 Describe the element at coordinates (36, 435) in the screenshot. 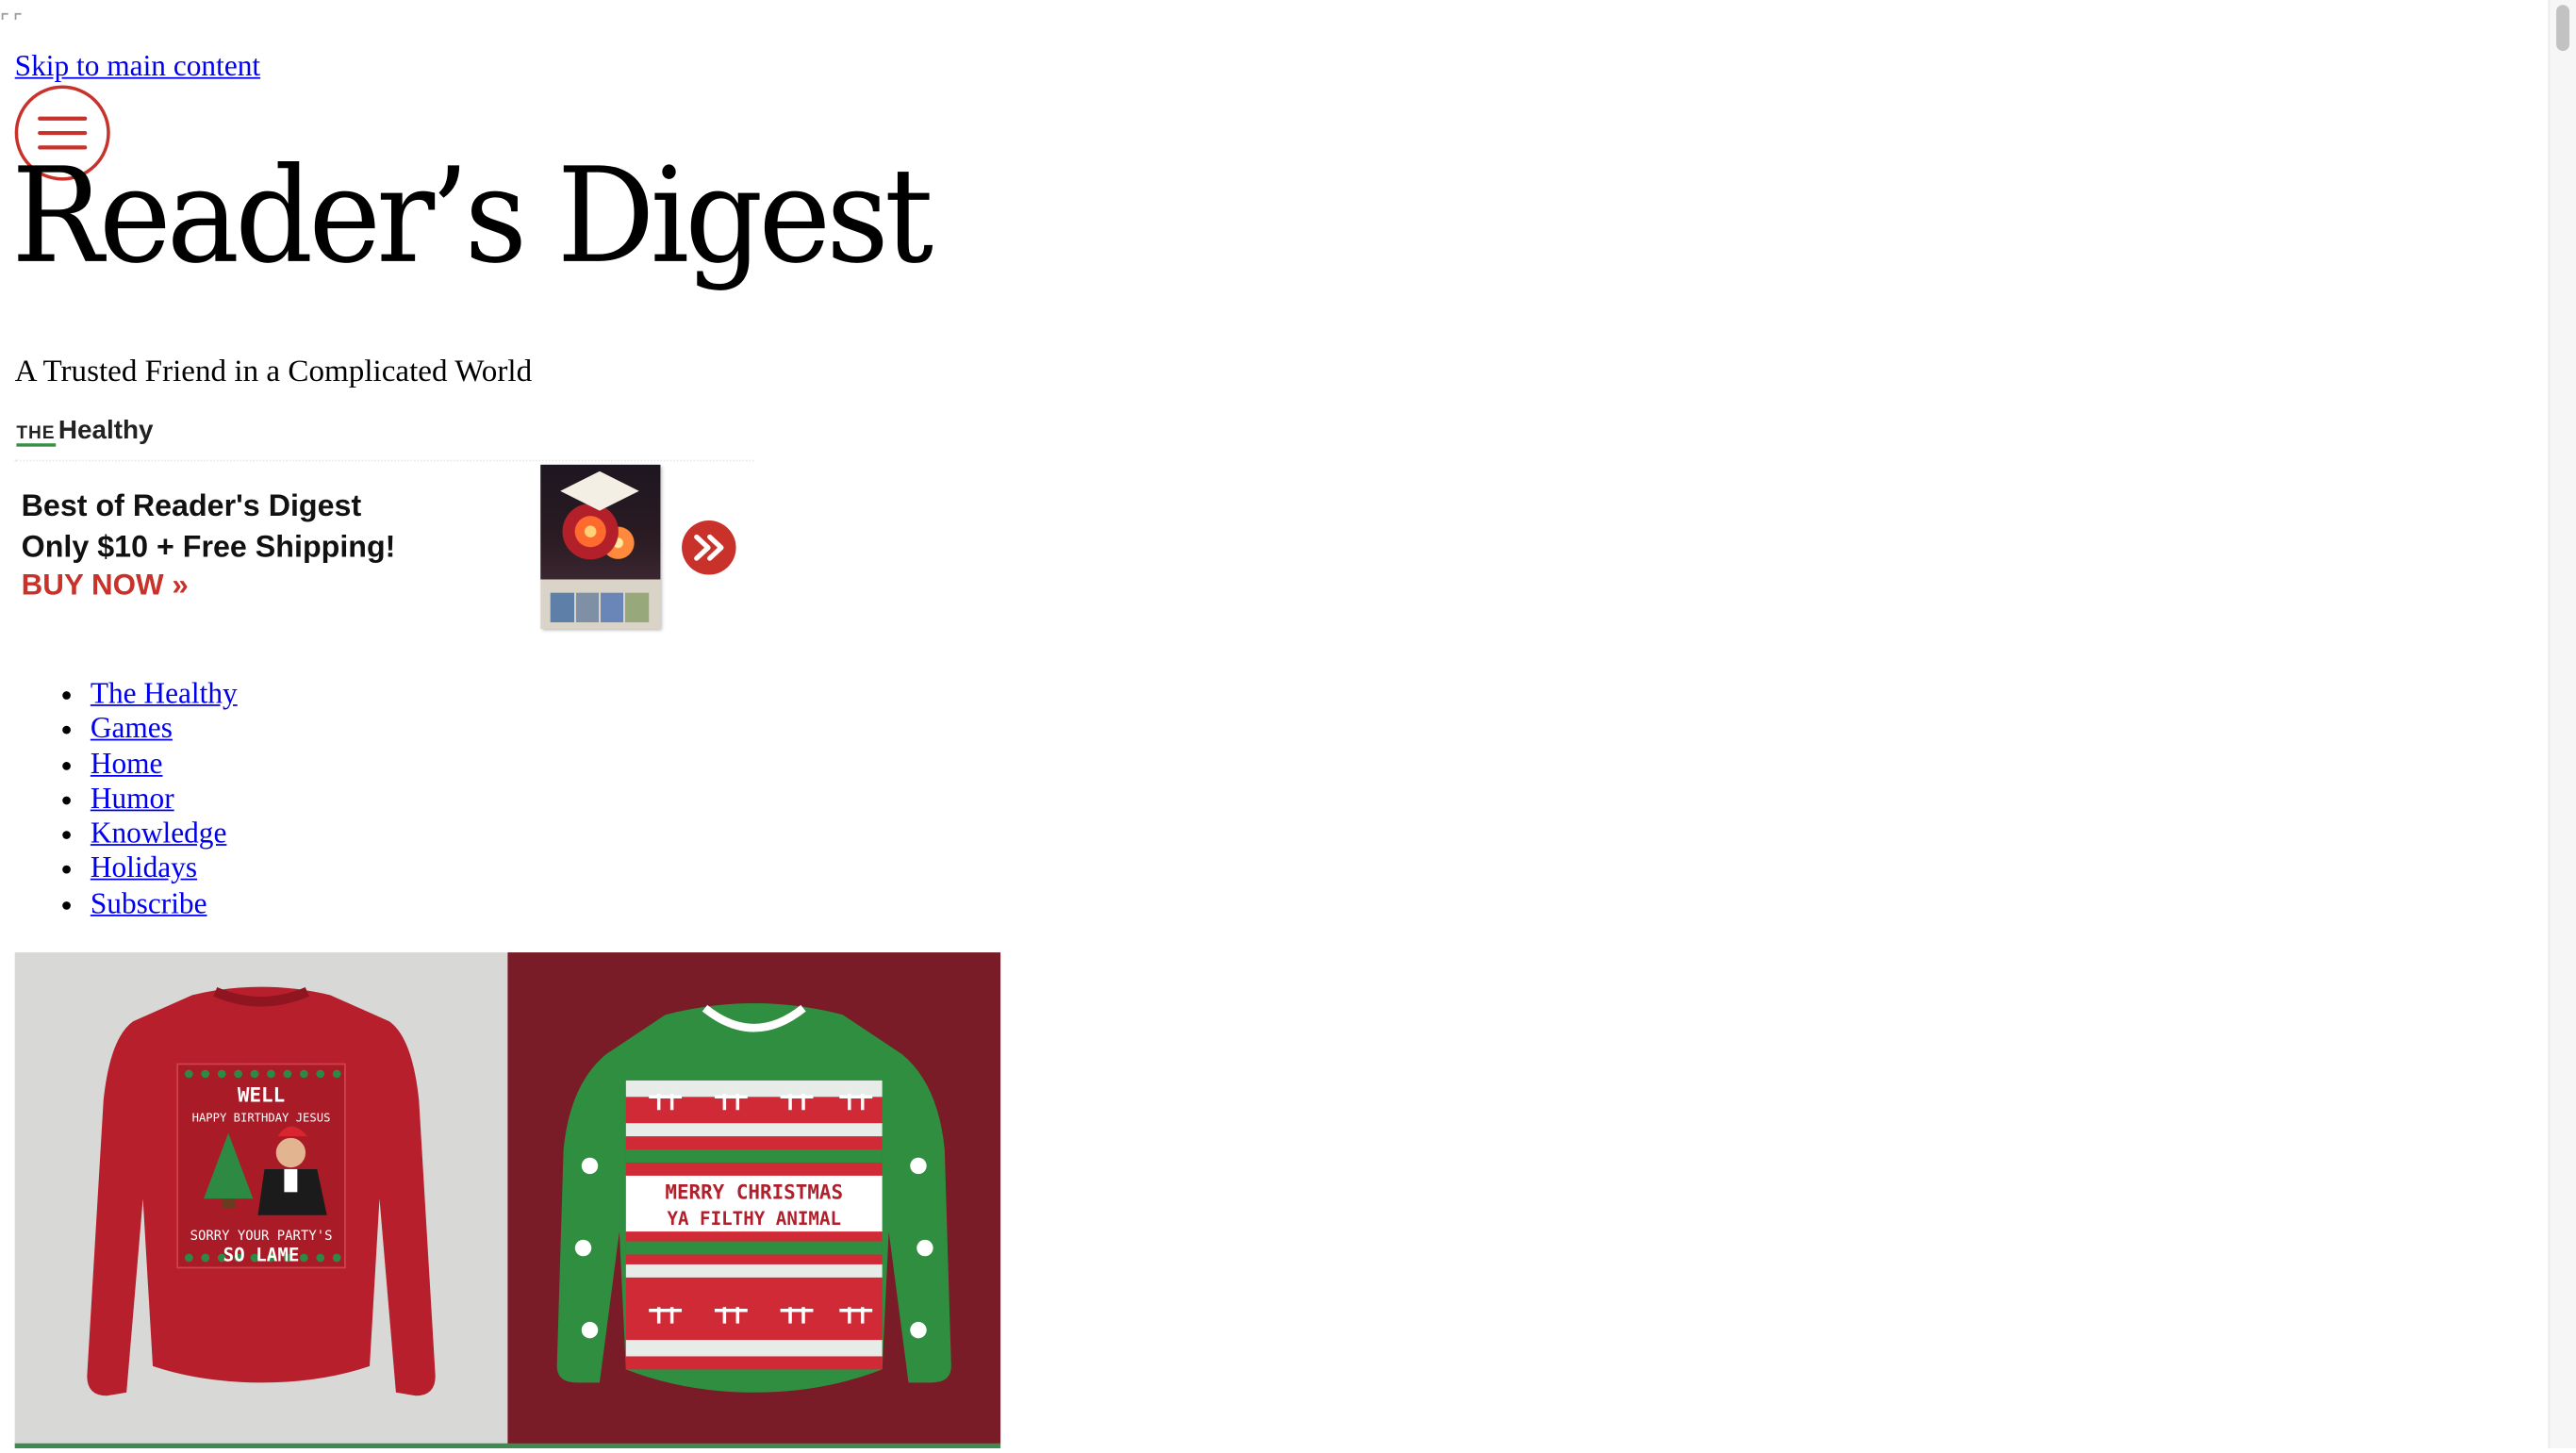

I see `the-healthy-logo-prefix: THE` at that location.